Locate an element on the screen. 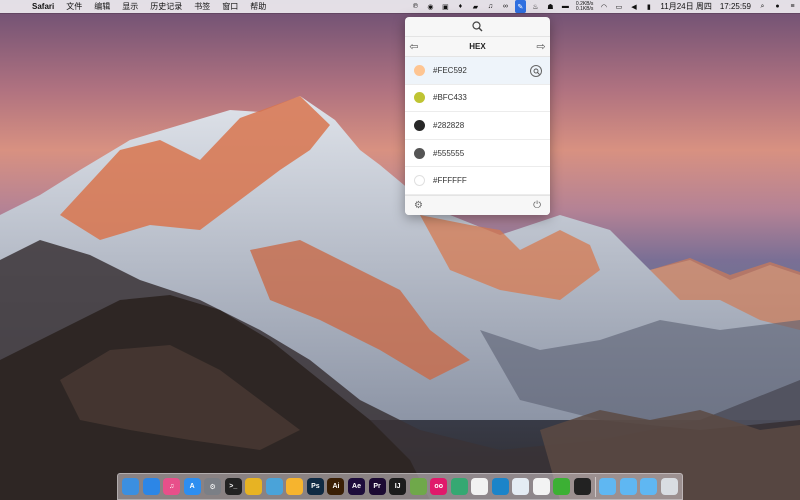 Image resolution: width=800 pixels, height=500 pixels. dock-grapher-icon is located at coordinates (459, 486).